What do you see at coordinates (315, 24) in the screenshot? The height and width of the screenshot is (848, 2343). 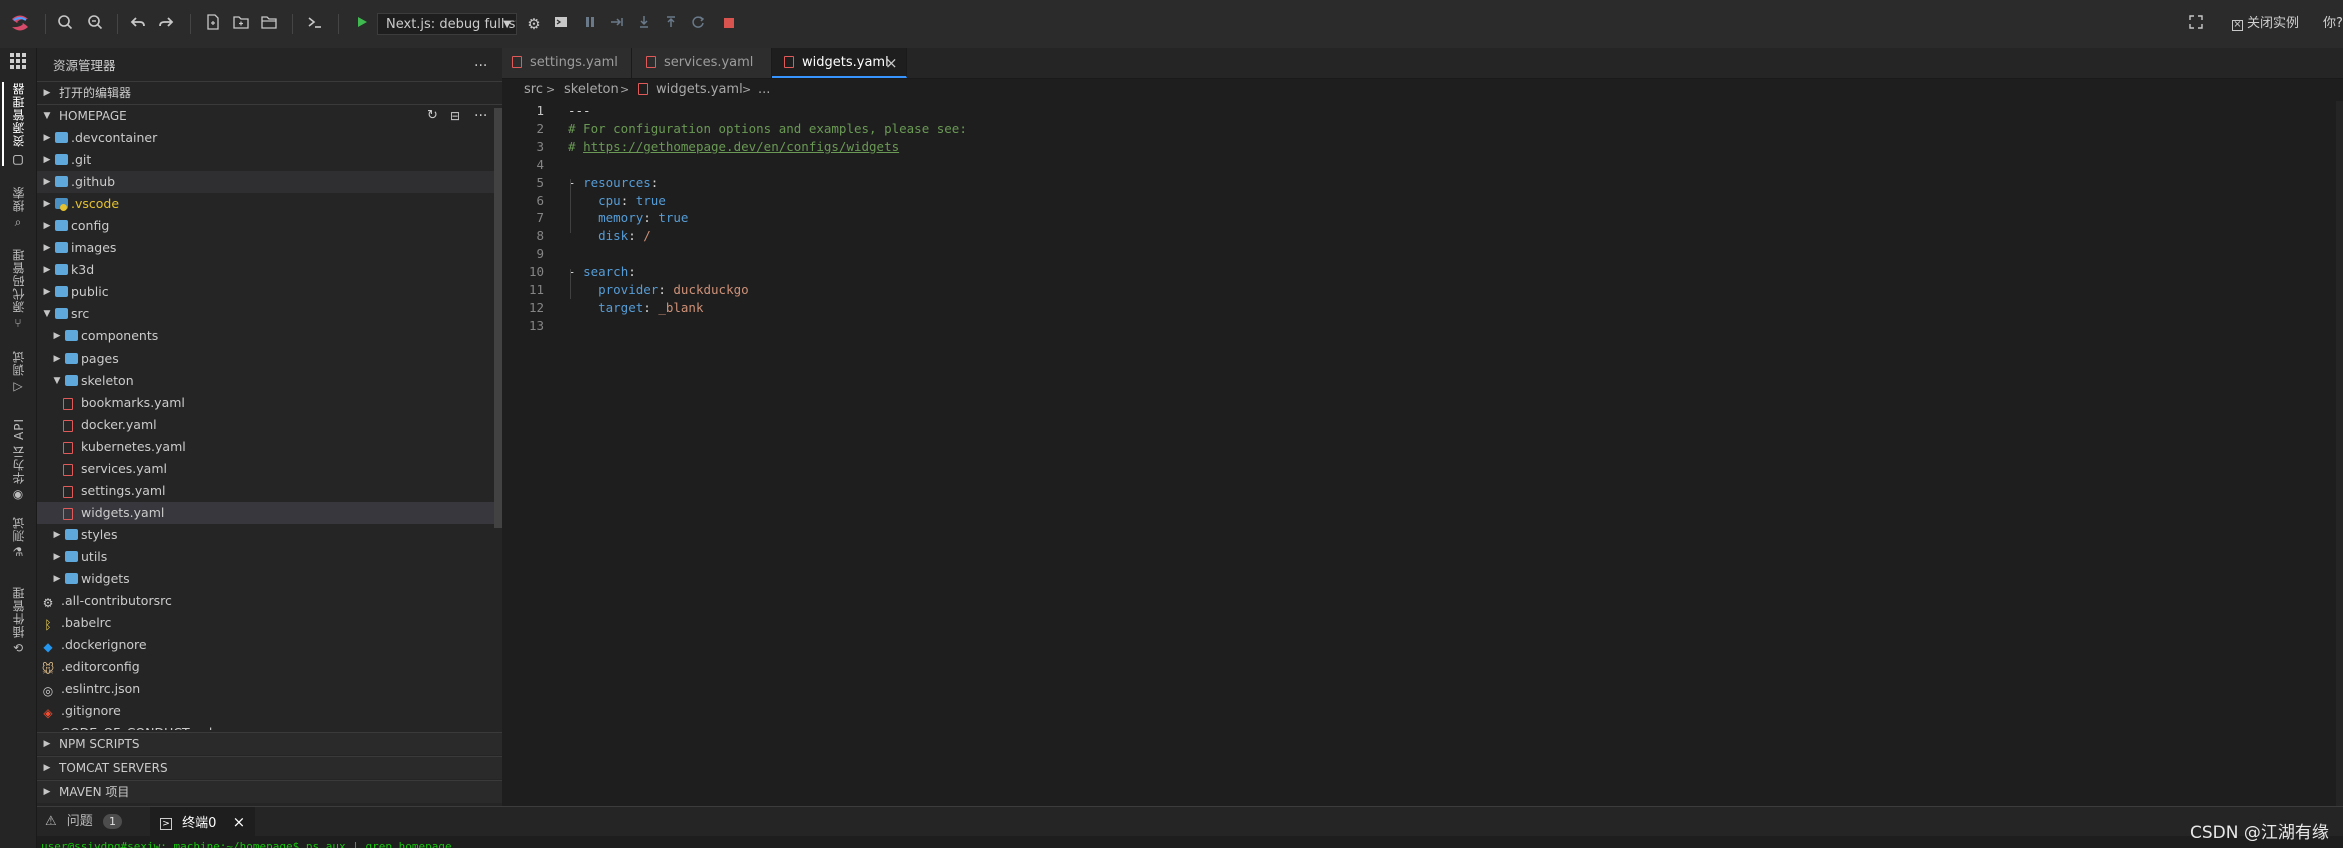 I see `terminal-icon` at bounding box center [315, 24].